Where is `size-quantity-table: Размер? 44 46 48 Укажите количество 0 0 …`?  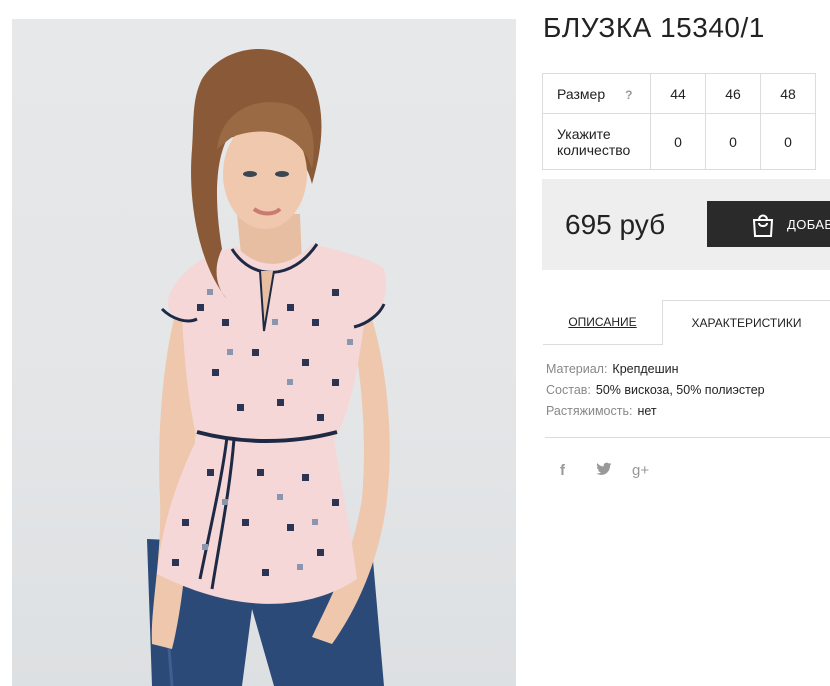
size-quantity-table: Размер? 44 46 48 Укажите количество 0 0 … is located at coordinates (679, 121).